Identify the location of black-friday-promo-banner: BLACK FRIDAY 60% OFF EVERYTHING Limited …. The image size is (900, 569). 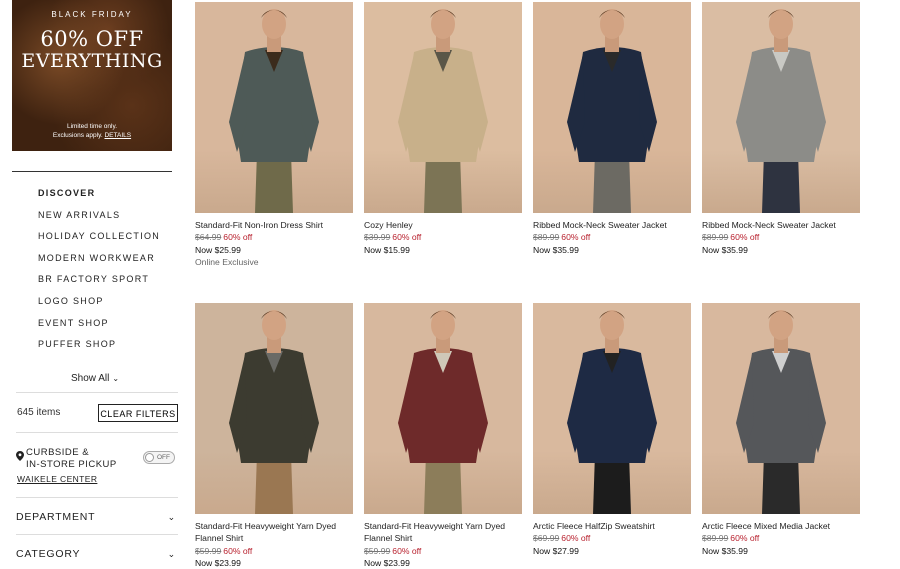
(92, 75).